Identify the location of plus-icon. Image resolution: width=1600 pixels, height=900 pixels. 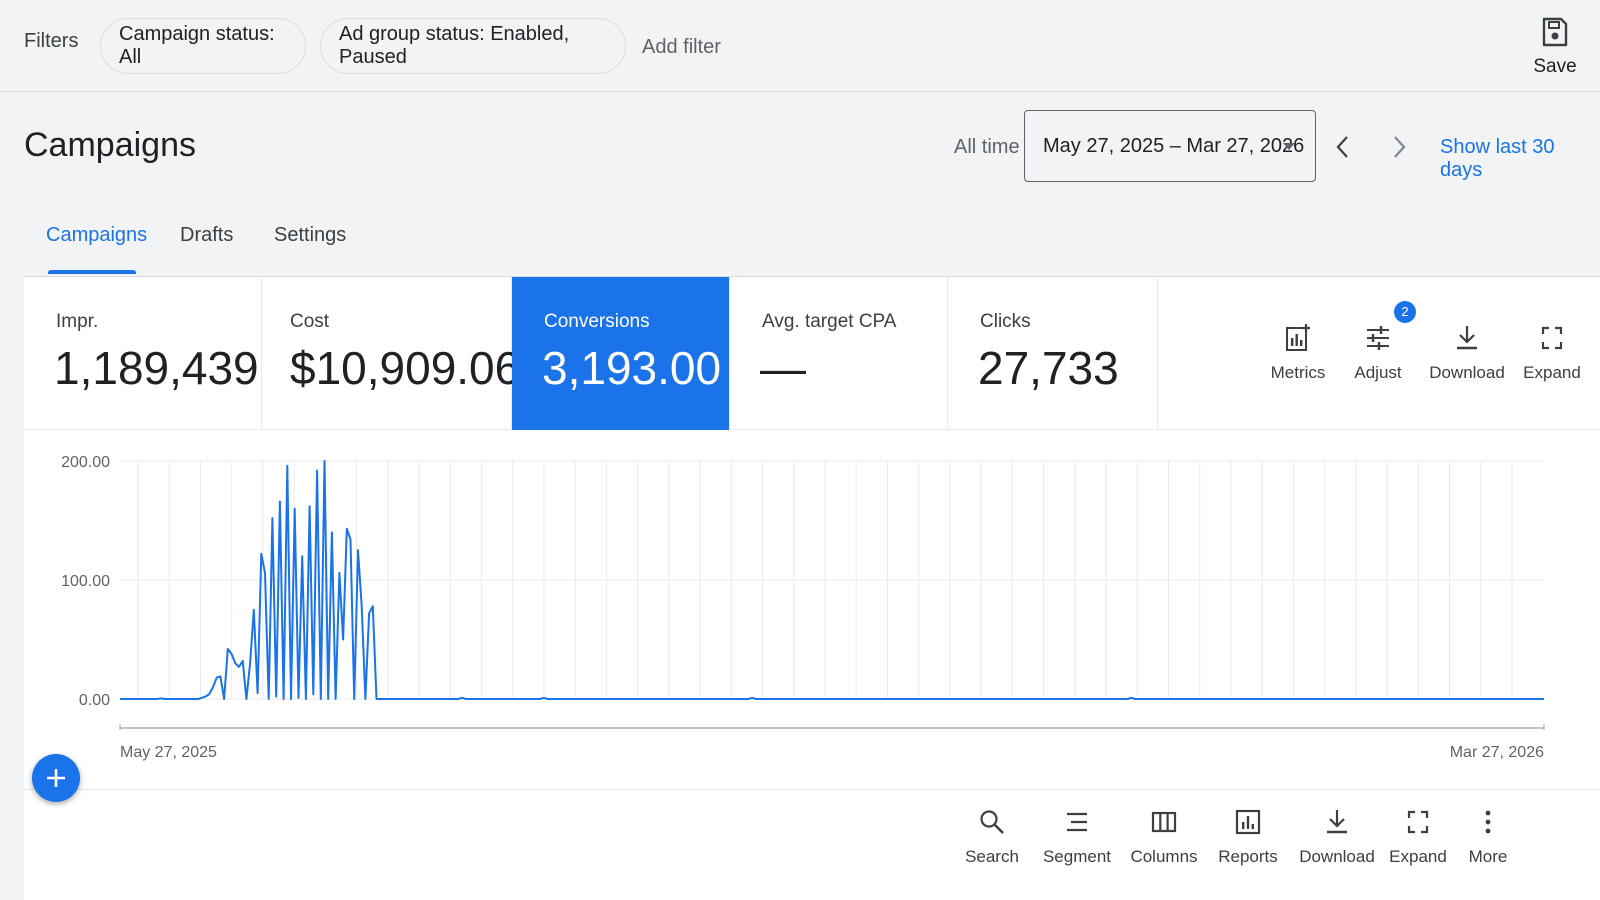
(56, 778).